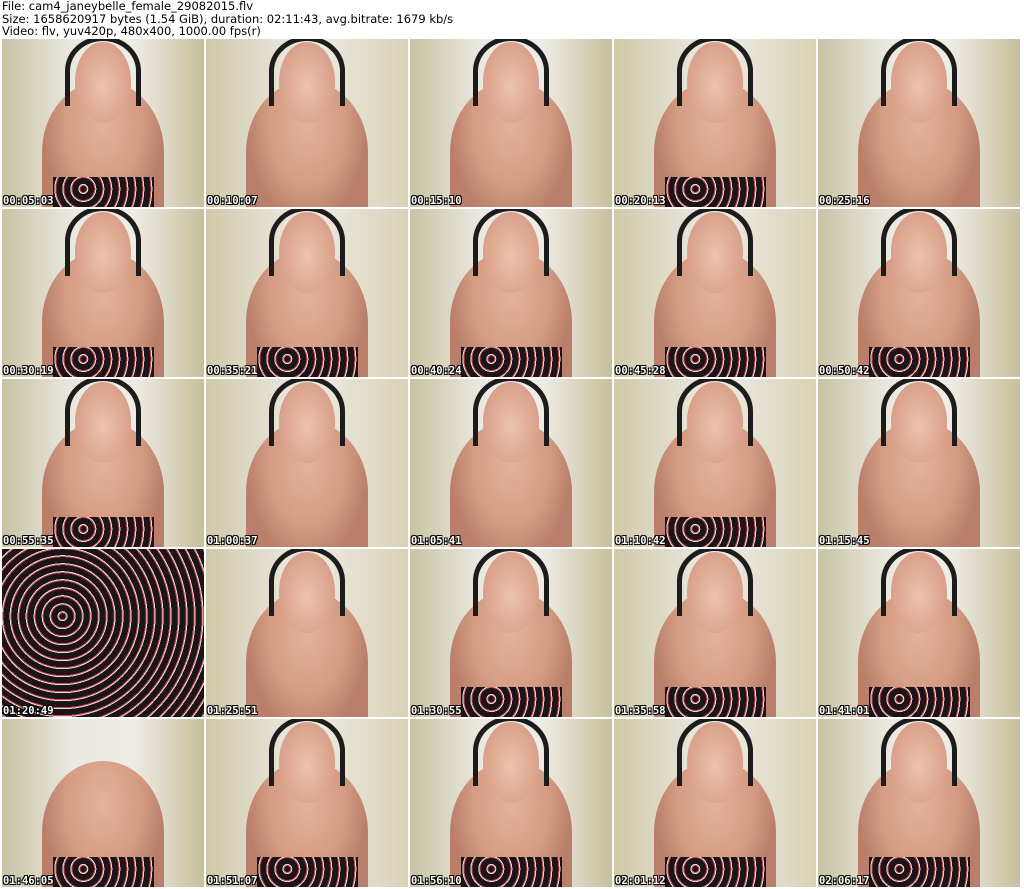 The width and height of the screenshot is (1024, 889). Describe the element at coordinates (103, 293) in the screenshot. I see `thumbnail: 00:30:19` at that location.